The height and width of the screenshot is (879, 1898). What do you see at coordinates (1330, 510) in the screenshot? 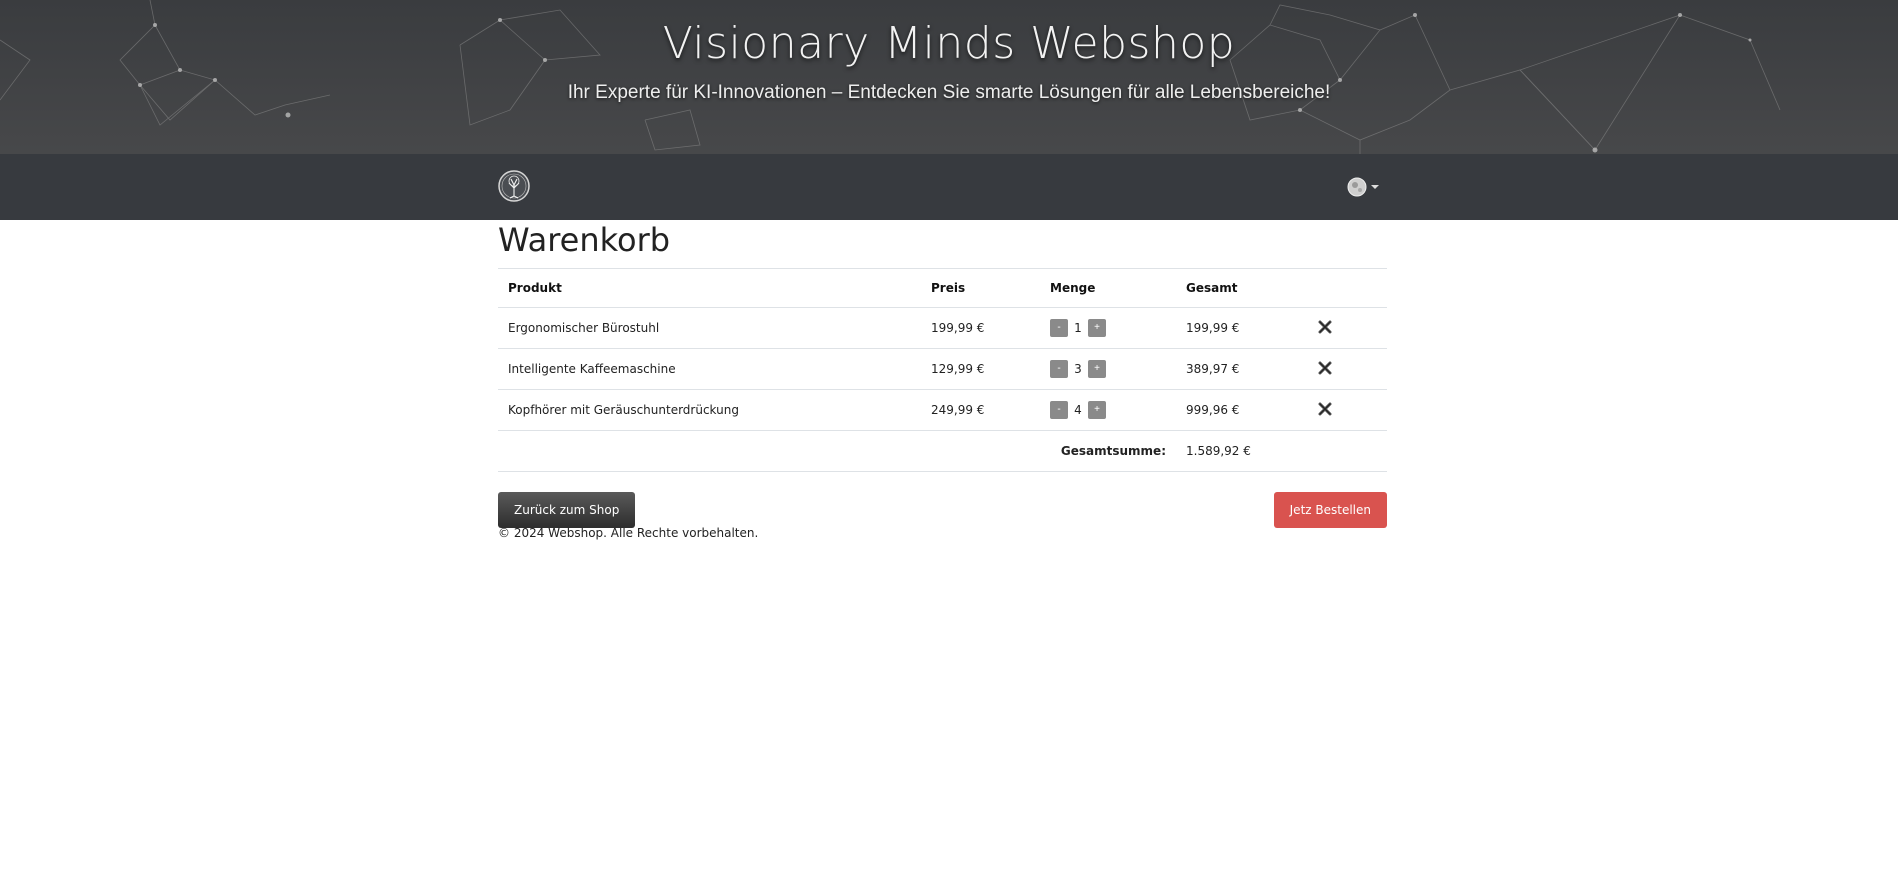
I see `place-order-button: Jetz Bestellen` at bounding box center [1330, 510].